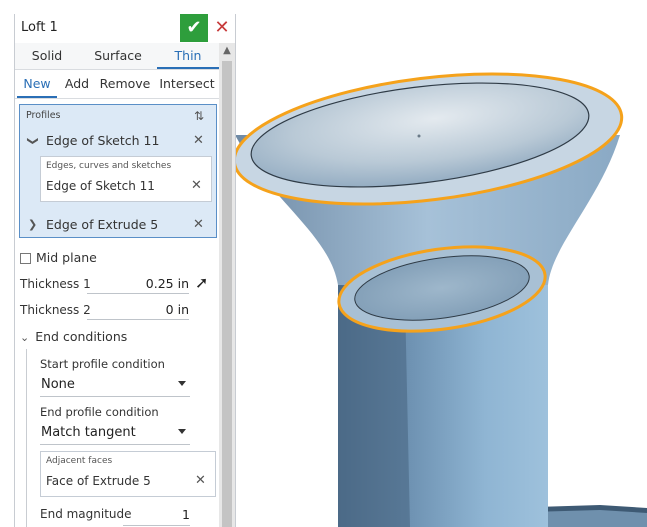 The image size is (647, 527). What do you see at coordinates (115, 385) in the screenshot?
I see `start-profile-select: None` at bounding box center [115, 385].